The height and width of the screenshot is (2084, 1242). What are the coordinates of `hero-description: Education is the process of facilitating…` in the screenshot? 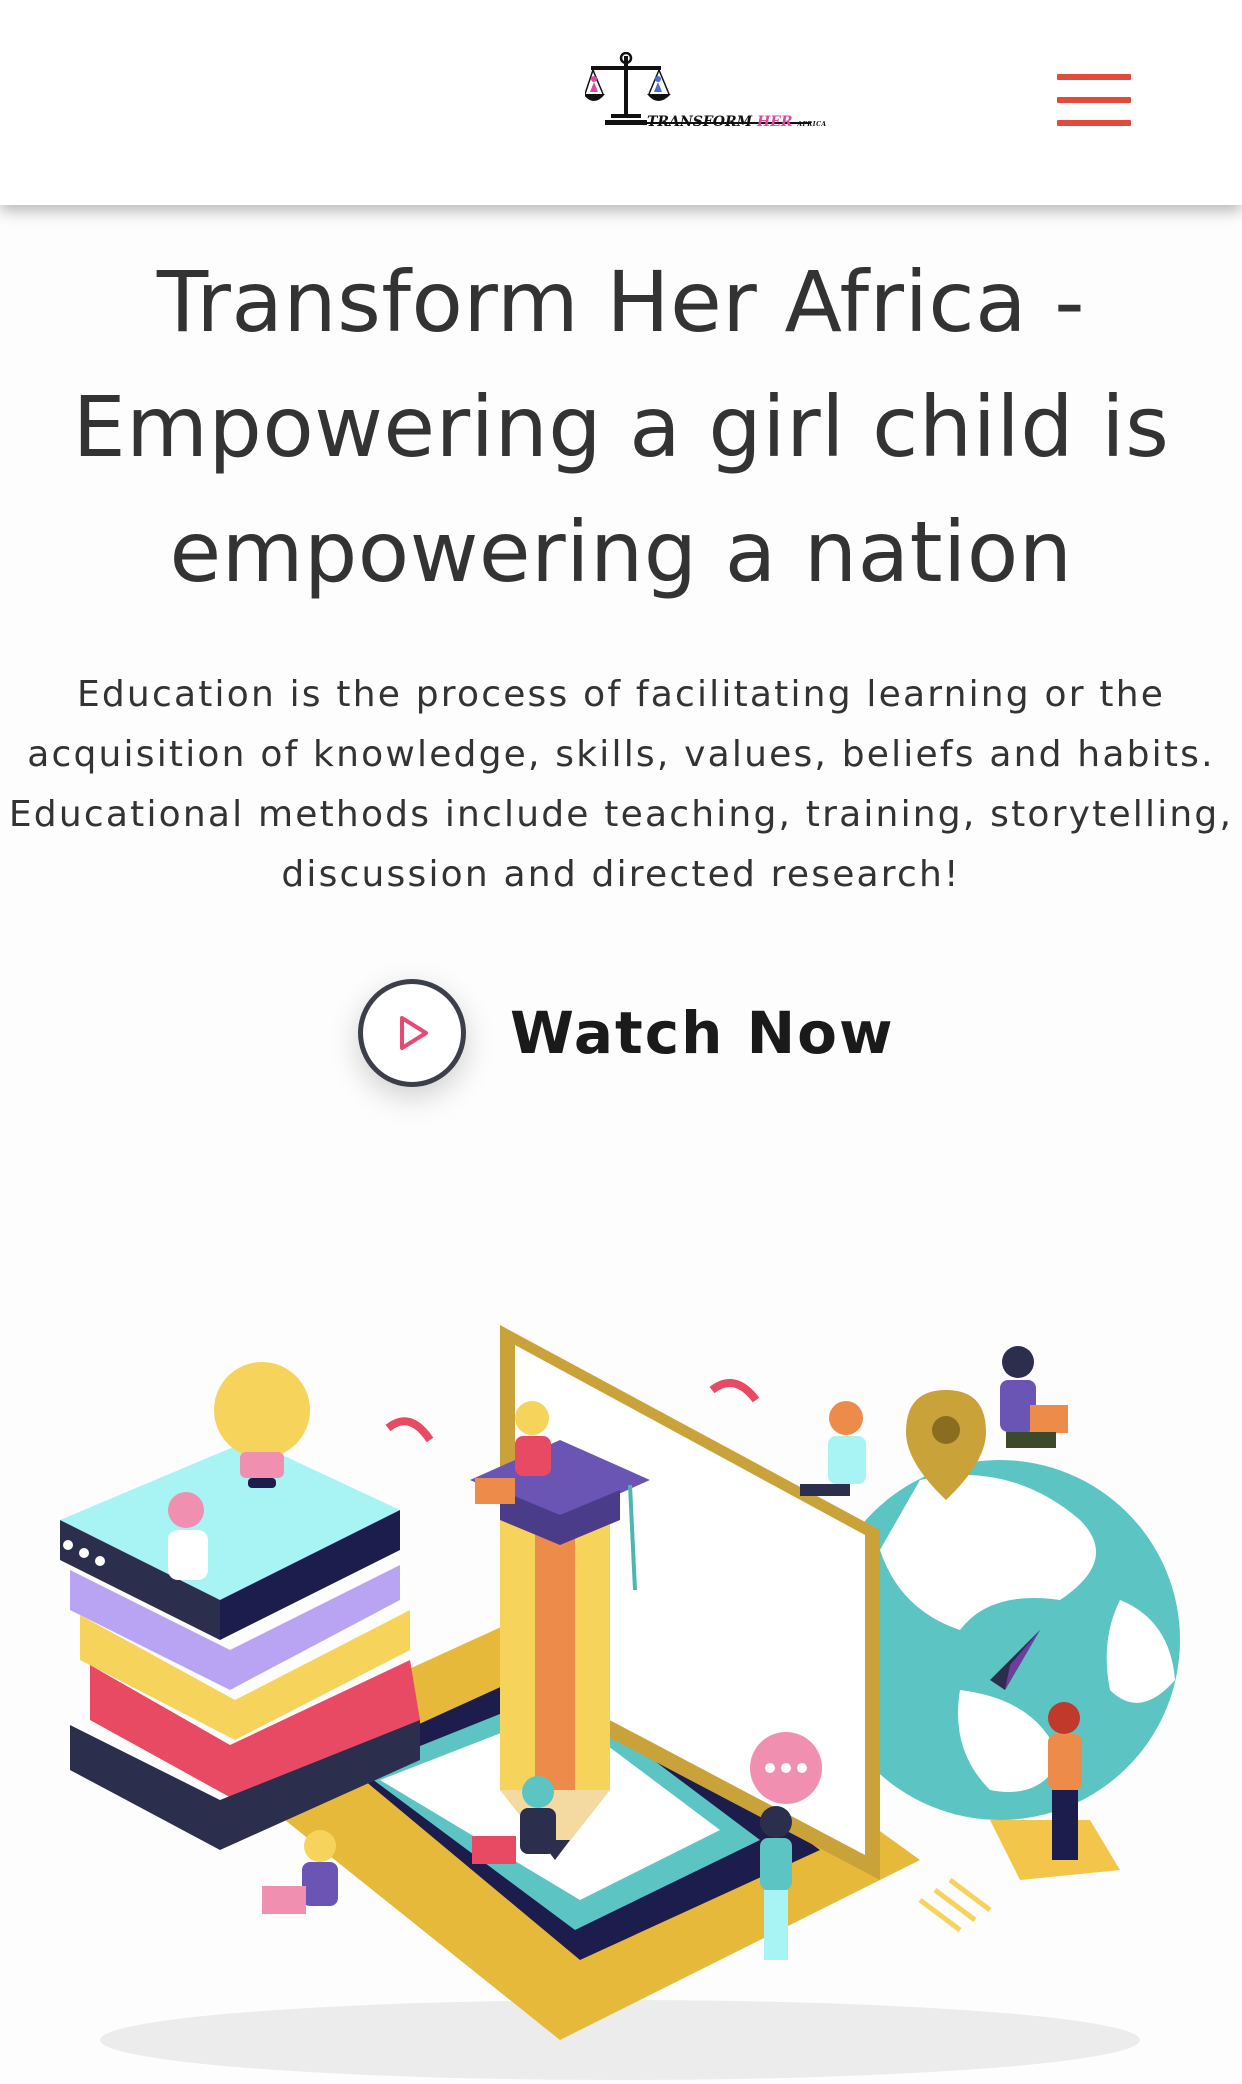 It's located at (621, 784).